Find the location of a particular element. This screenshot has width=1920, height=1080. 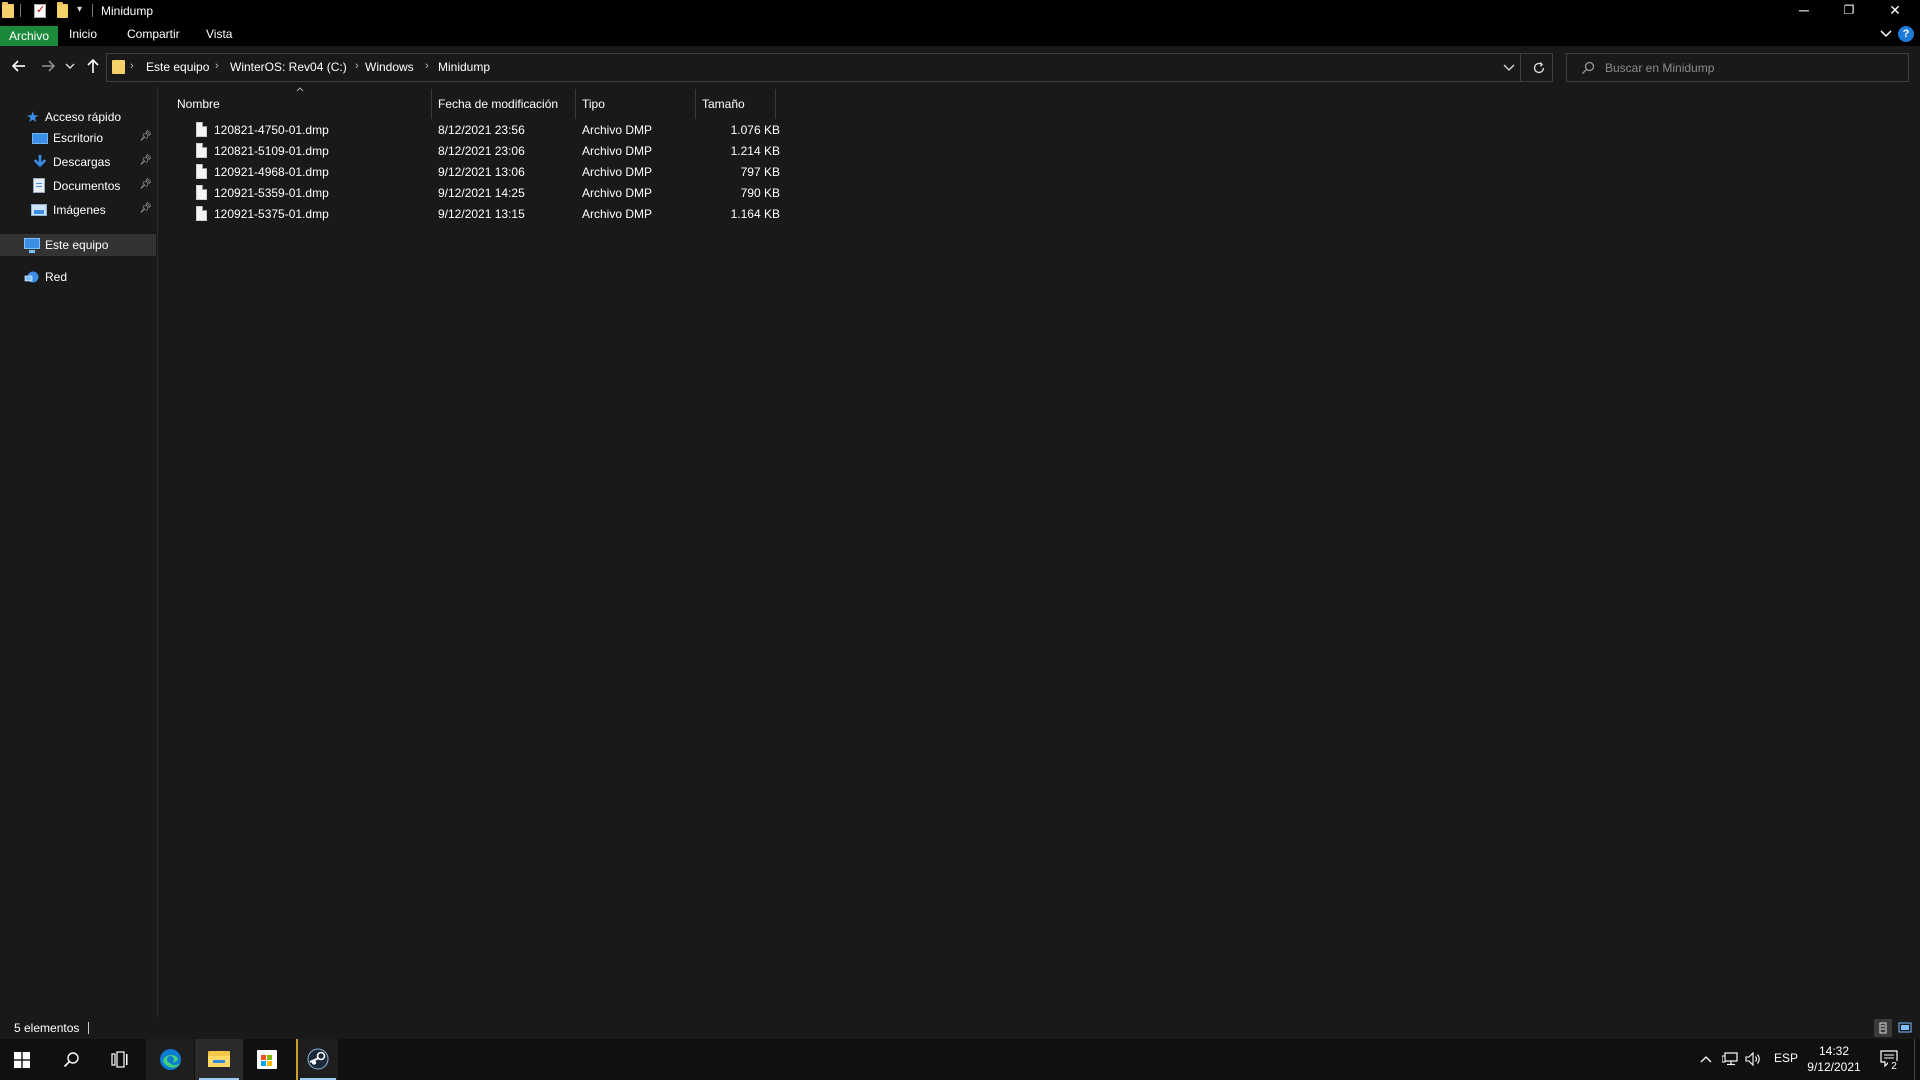

nav-item-descargas: Descargas 📌︎ is located at coordinates (78, 162).